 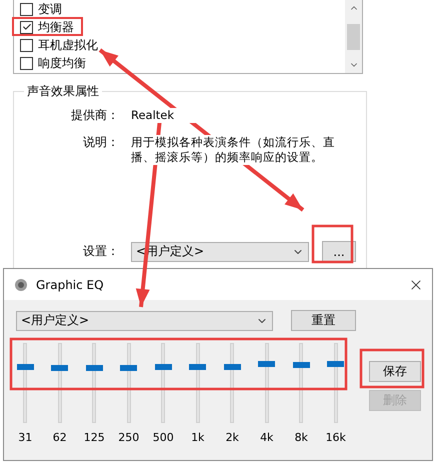 I want to click on window-title: Graphic EQ, so click(x=70, y=285).